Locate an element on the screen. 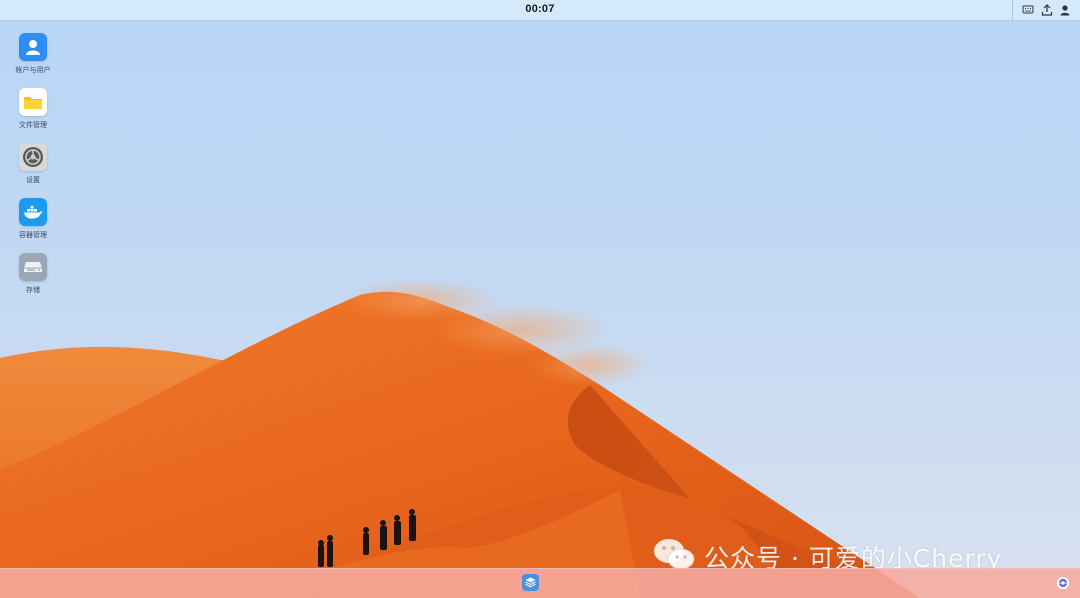 The width and height of the screenshot is (1080, 598). desktop-icon-storage: 存储 is located at coordinates (33, 280).